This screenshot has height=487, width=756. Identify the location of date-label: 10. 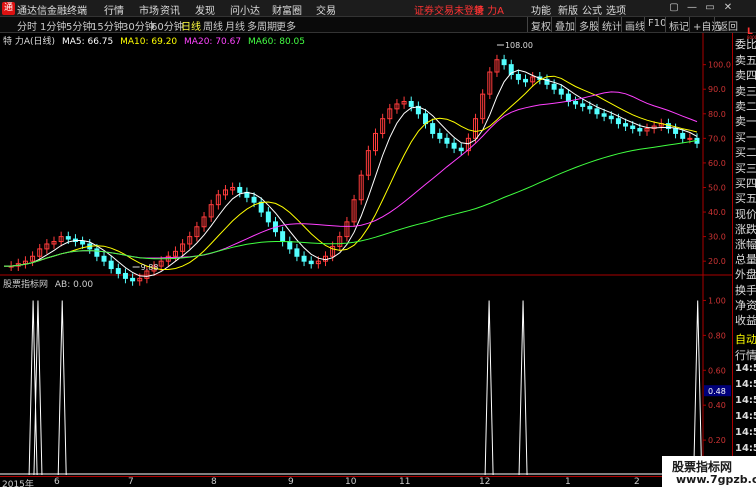
(351, 482).